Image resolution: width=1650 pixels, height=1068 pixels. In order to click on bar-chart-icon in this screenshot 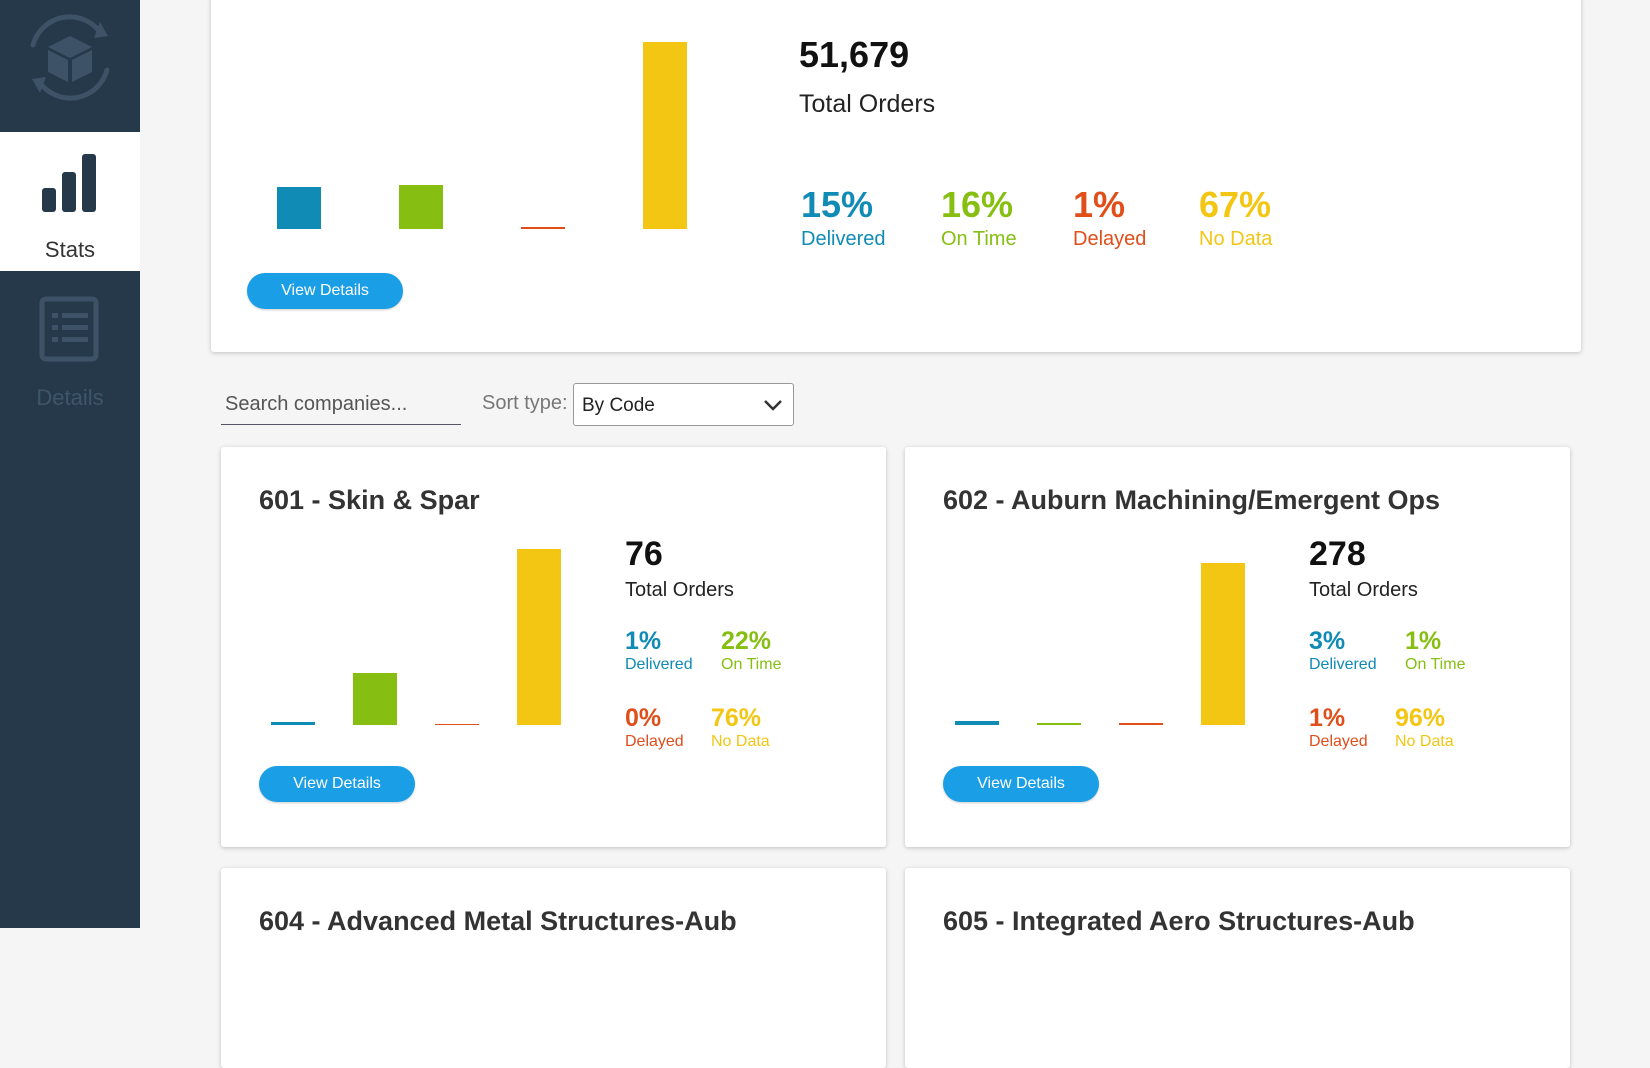, I will do `click(69, 183)`.